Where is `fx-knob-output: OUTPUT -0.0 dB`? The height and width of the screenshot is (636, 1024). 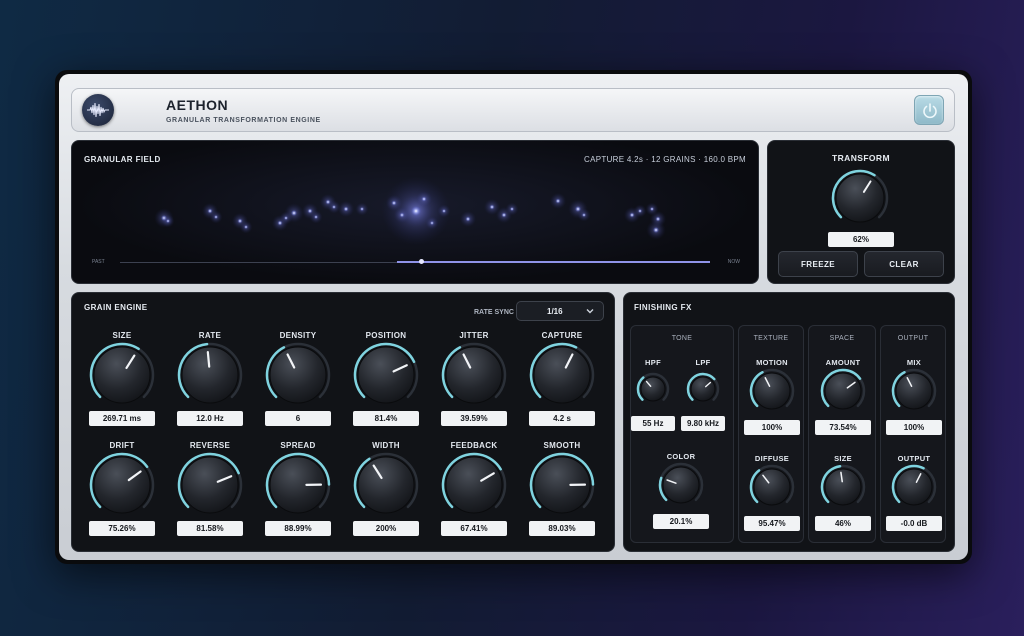
fx-knob-output: OUTPUT -0.0 dB is located at coordinates (913, 499).